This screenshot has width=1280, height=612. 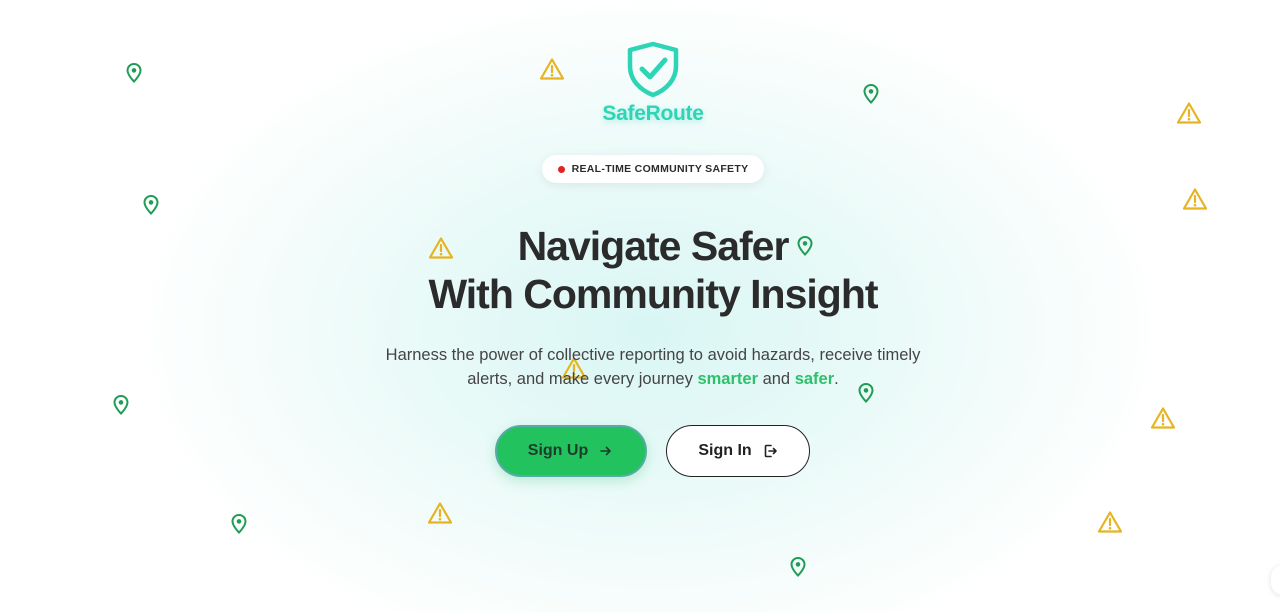 I want to click on sign-in-button: Sign In, so click(x=738, y=451).